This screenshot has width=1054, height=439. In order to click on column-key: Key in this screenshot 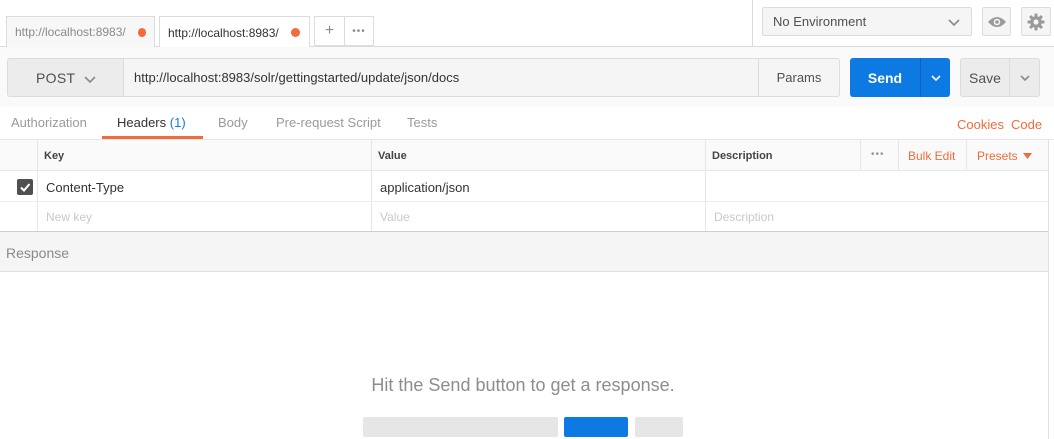, I will do `click(54, 156)`.